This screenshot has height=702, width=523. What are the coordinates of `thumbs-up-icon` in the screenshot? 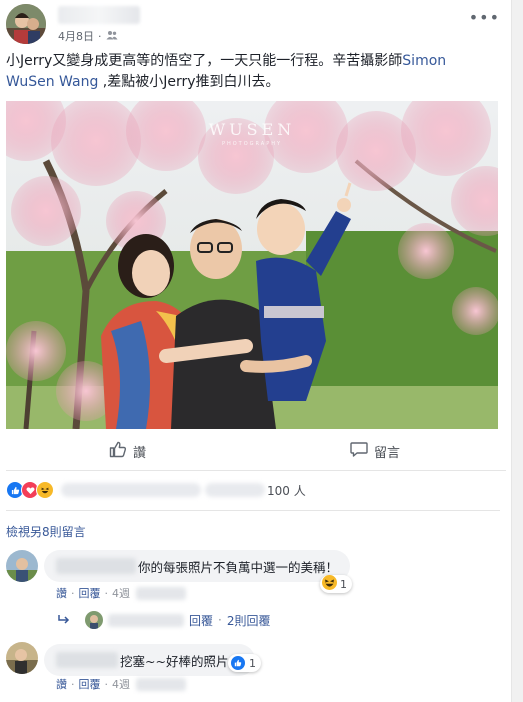 It's located at (118, 451).